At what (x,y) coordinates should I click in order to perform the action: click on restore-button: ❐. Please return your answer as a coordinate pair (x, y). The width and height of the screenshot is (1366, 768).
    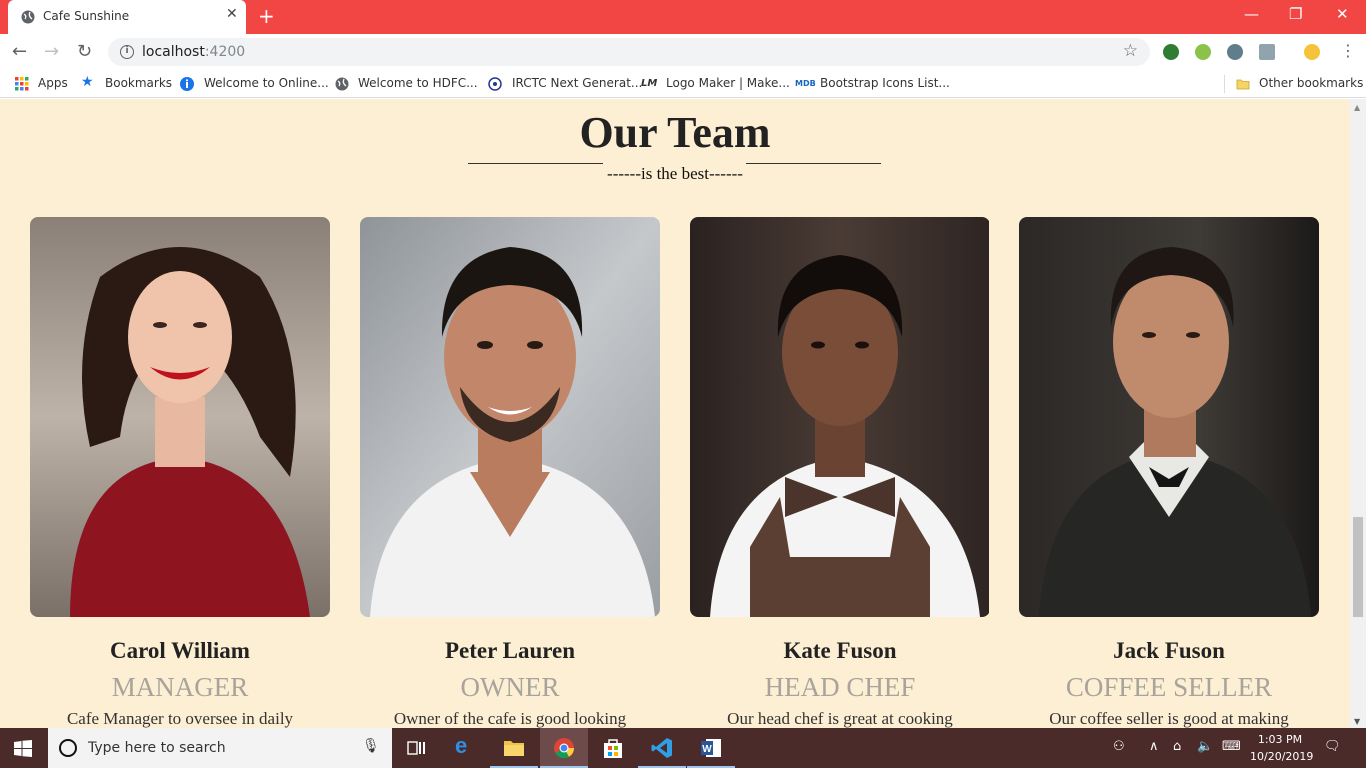
    Looking at the image, I should click on (1295, 14).